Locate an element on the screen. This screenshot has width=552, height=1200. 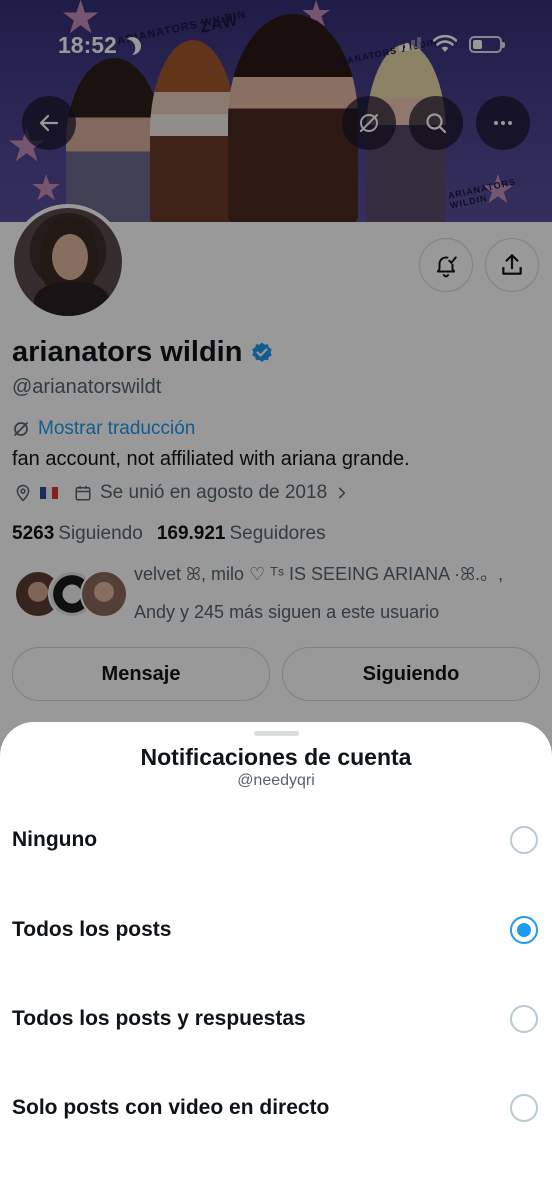
option-live-video-only: Solo posts con video en directo is located at coordinates (276, 1108).